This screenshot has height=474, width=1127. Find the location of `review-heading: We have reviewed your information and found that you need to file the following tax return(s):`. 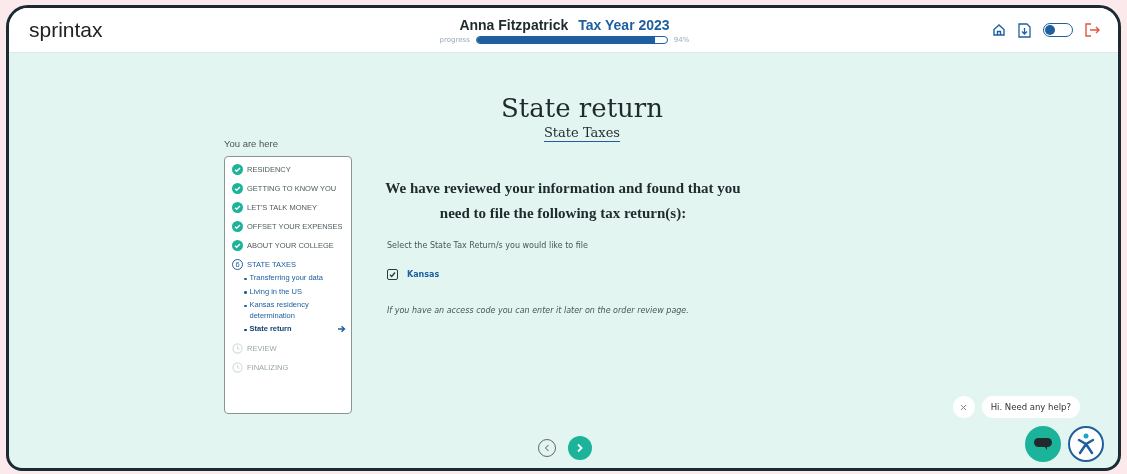

review-heading: We have reviewed your information and found that you need to file the following tax return(s): is located at coordinates (563, 201).